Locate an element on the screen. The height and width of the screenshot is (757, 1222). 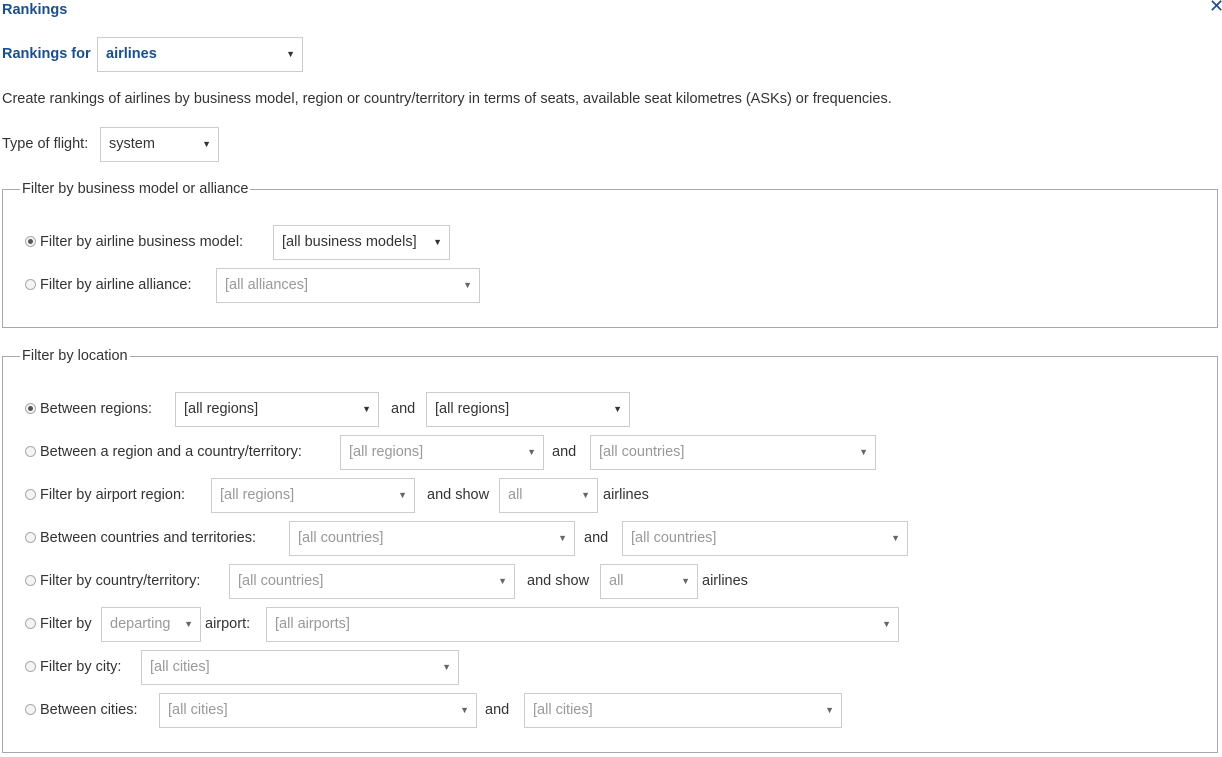
flight-type-select: system ▼ is located at coordinates (159, 144).